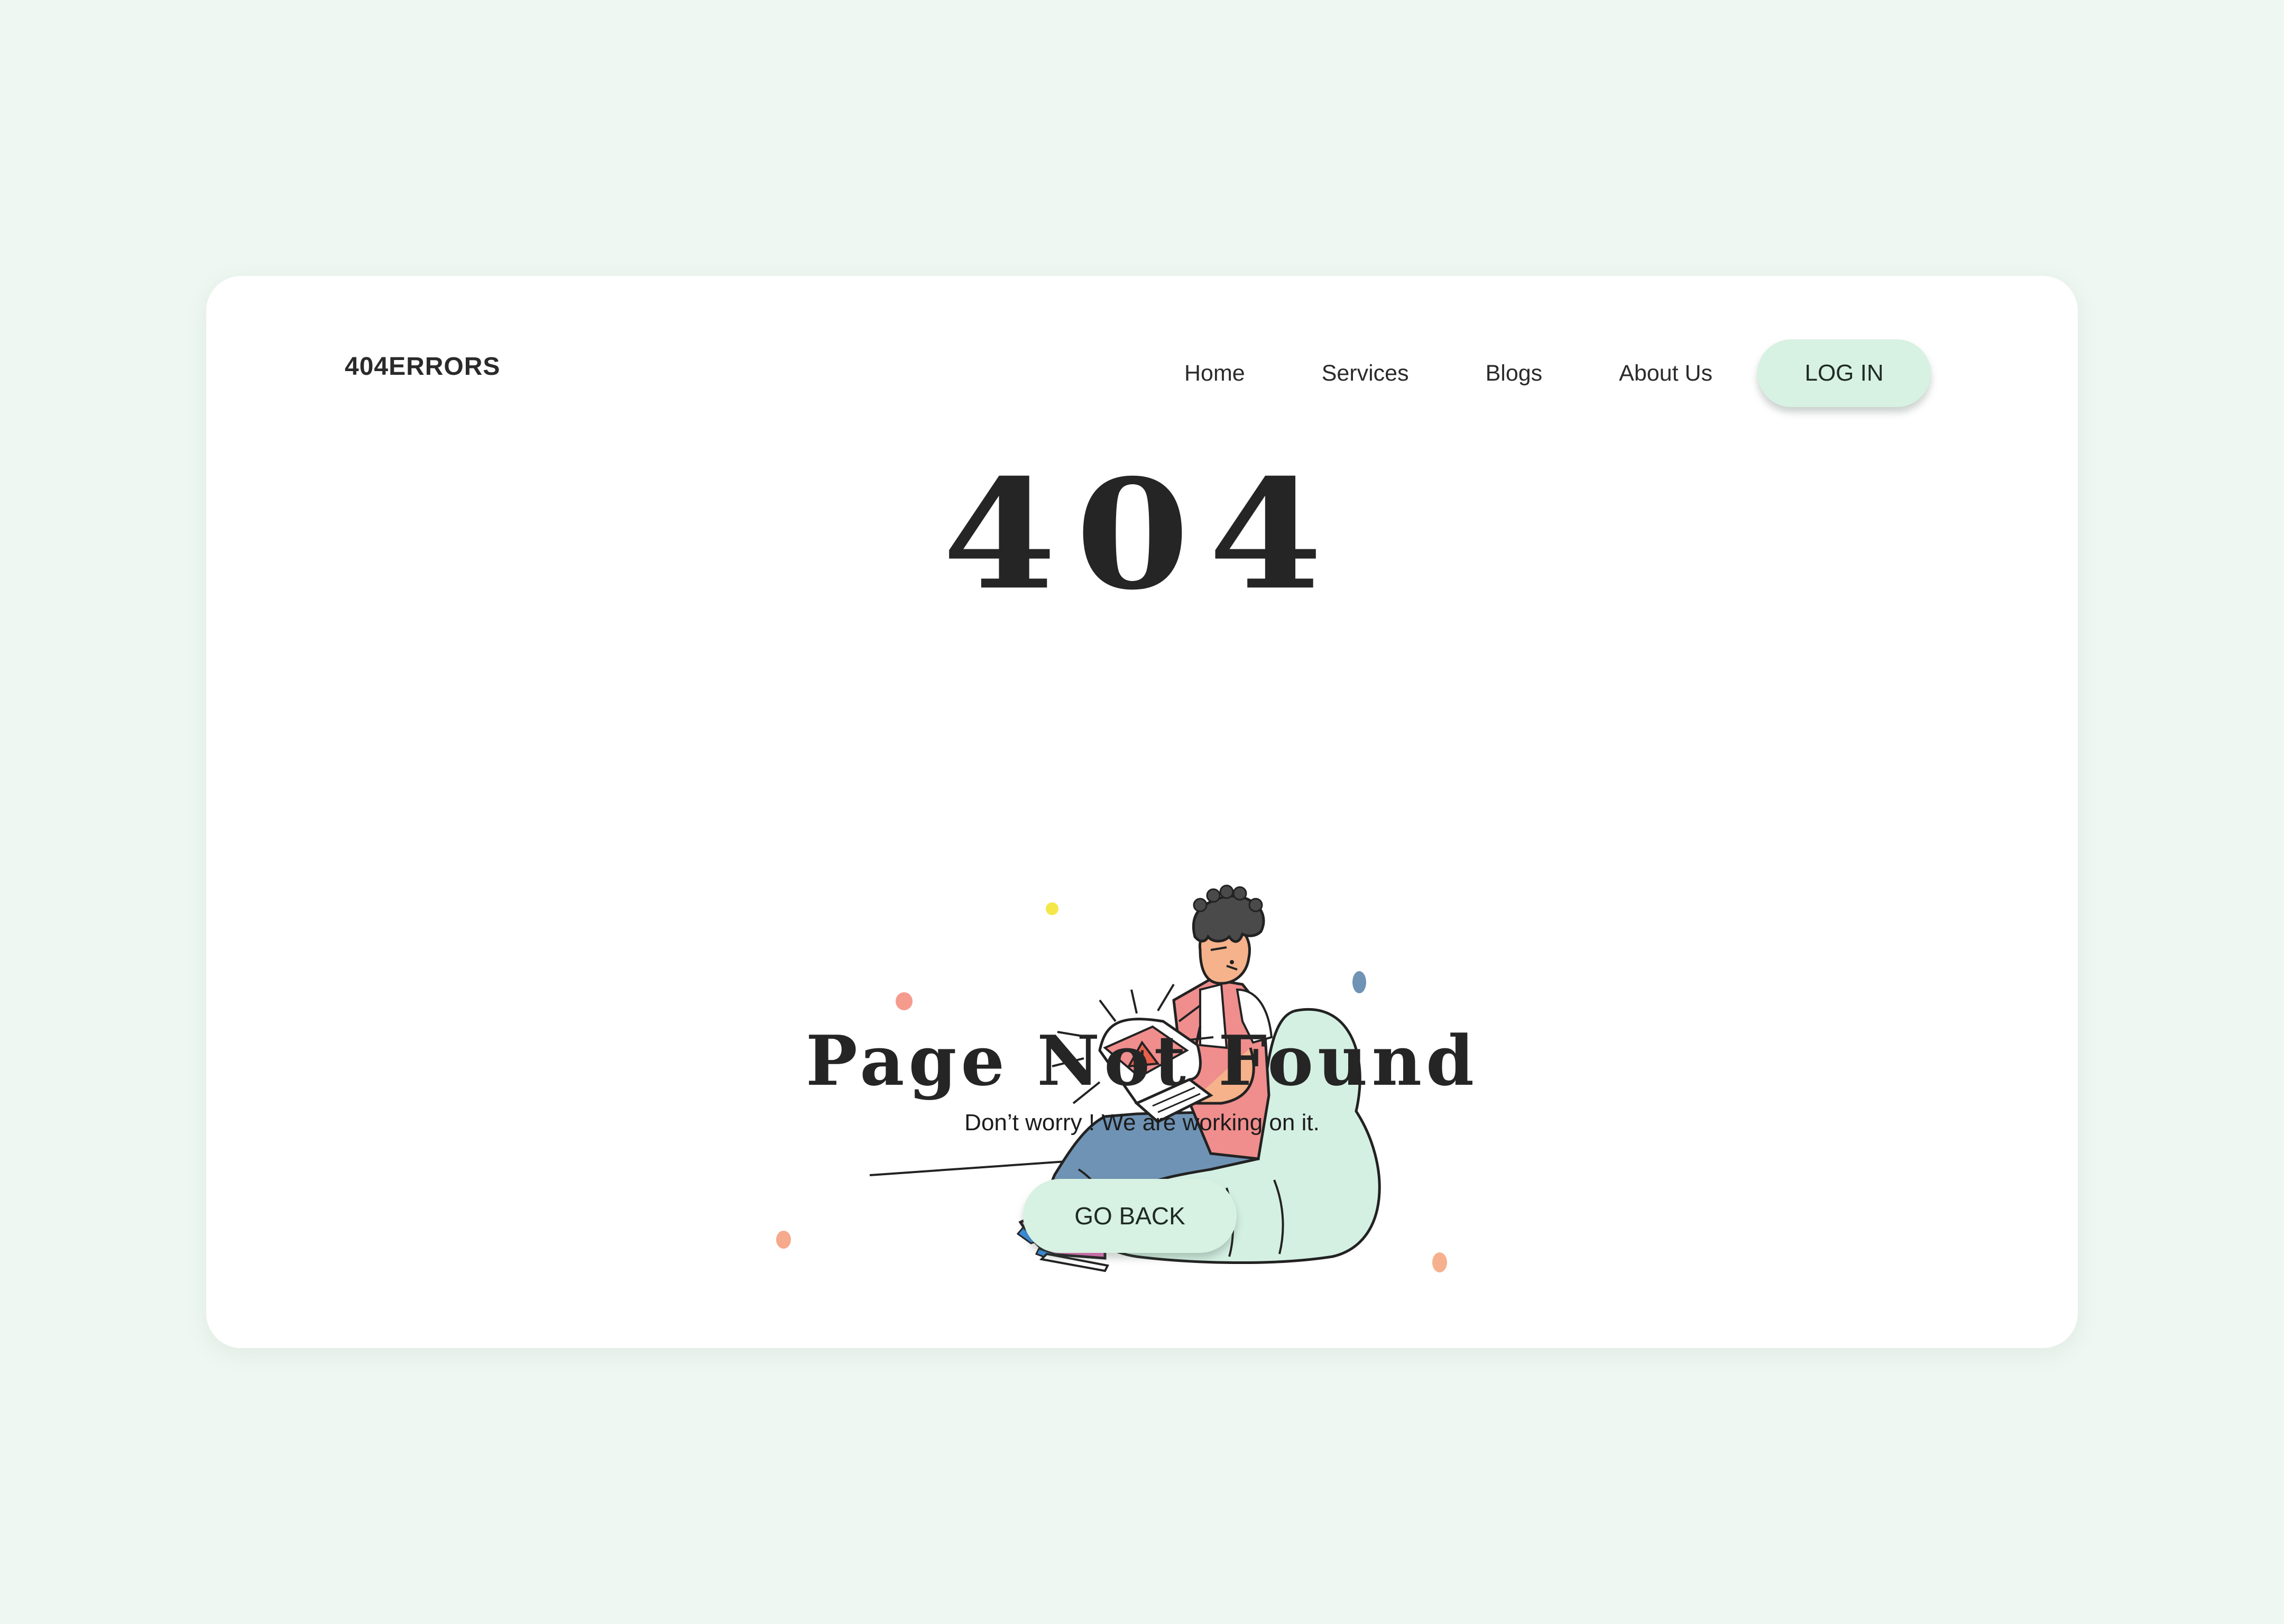 The height and width of the screenshot is (1624, 2284). Describe the element at coordinates (422, 366) in the screenshot. I see `brand-logo: 404ERRORS` at that location.